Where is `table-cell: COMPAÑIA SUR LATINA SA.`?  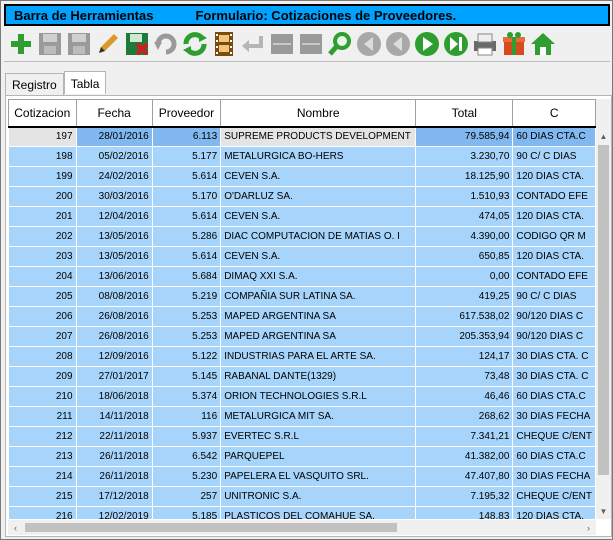
table-cell: COMPAÑIA SUR LATINA SA. is located at coordinates (318, 296).